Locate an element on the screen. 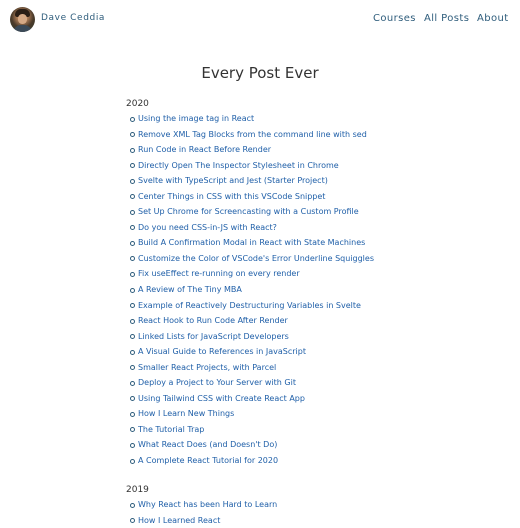 The width and height of the screenshot is (520, 528). post-link: Using the image tag in React is located at coordinates (196, 118).